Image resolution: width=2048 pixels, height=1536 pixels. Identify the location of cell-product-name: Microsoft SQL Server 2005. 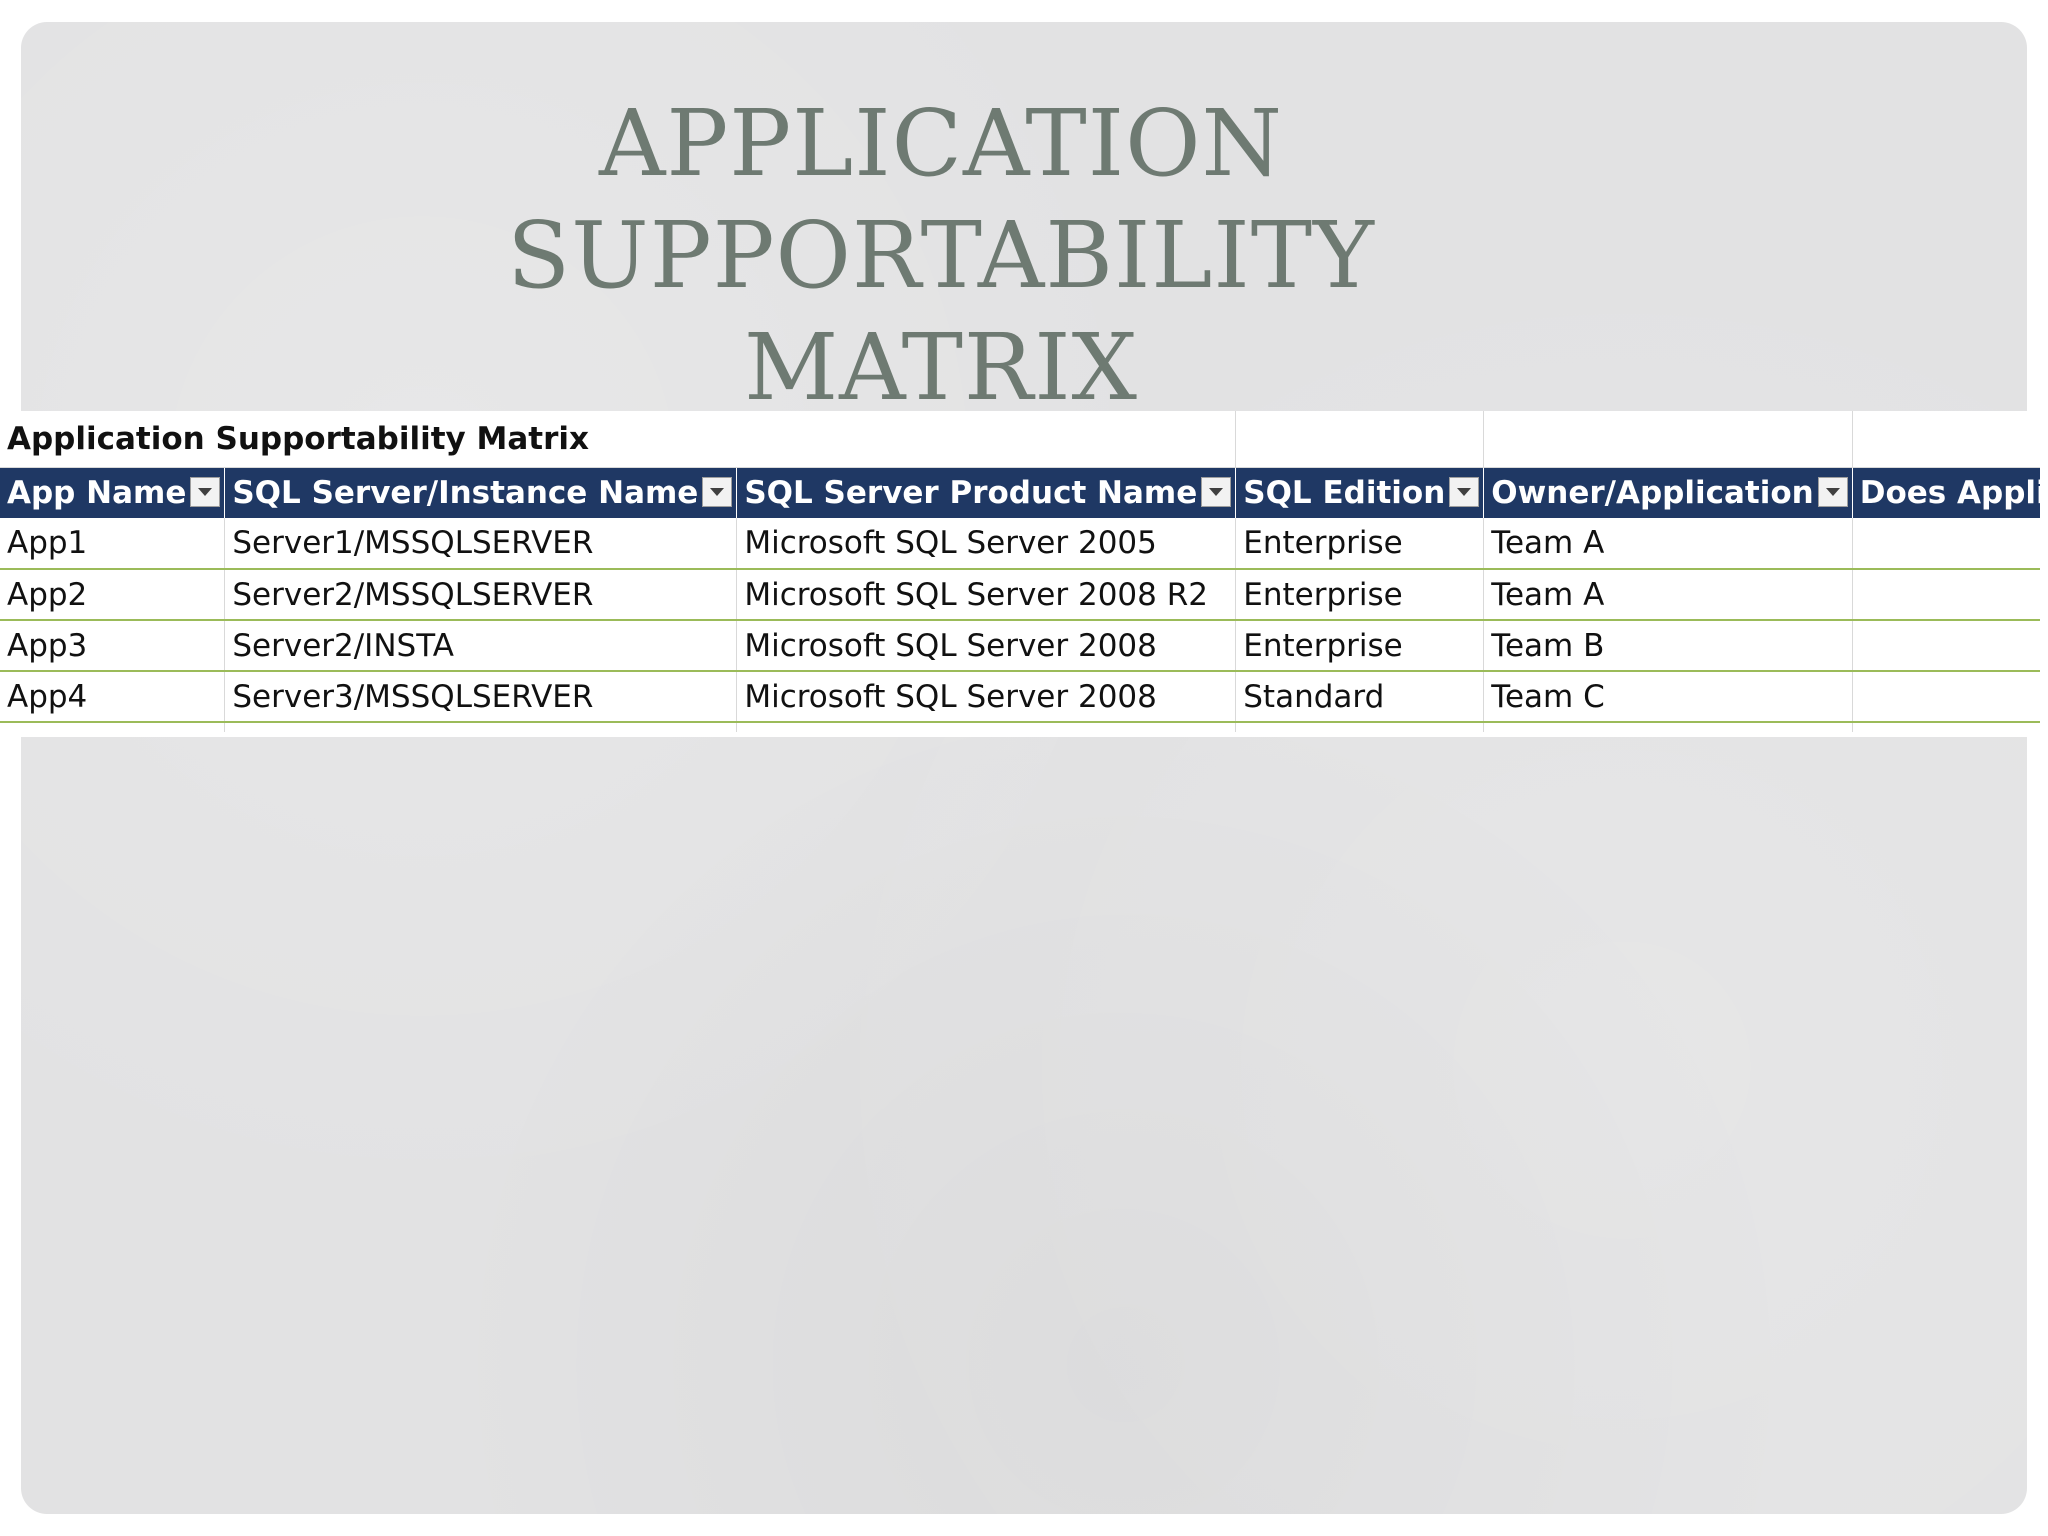
(986, 544).